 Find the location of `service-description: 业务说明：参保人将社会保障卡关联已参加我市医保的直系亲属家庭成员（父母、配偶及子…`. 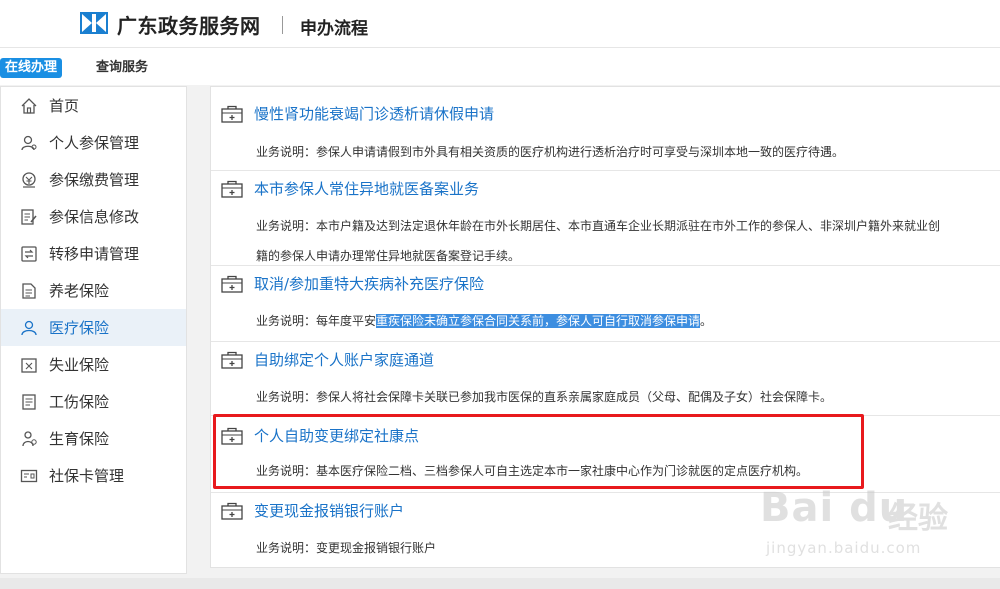

service-description: 业务说明：参保人将社会保障卡关联已参加我市医保的直系亲属家庭成员（父母、配偶及子… is located at coordinates (544, 397).